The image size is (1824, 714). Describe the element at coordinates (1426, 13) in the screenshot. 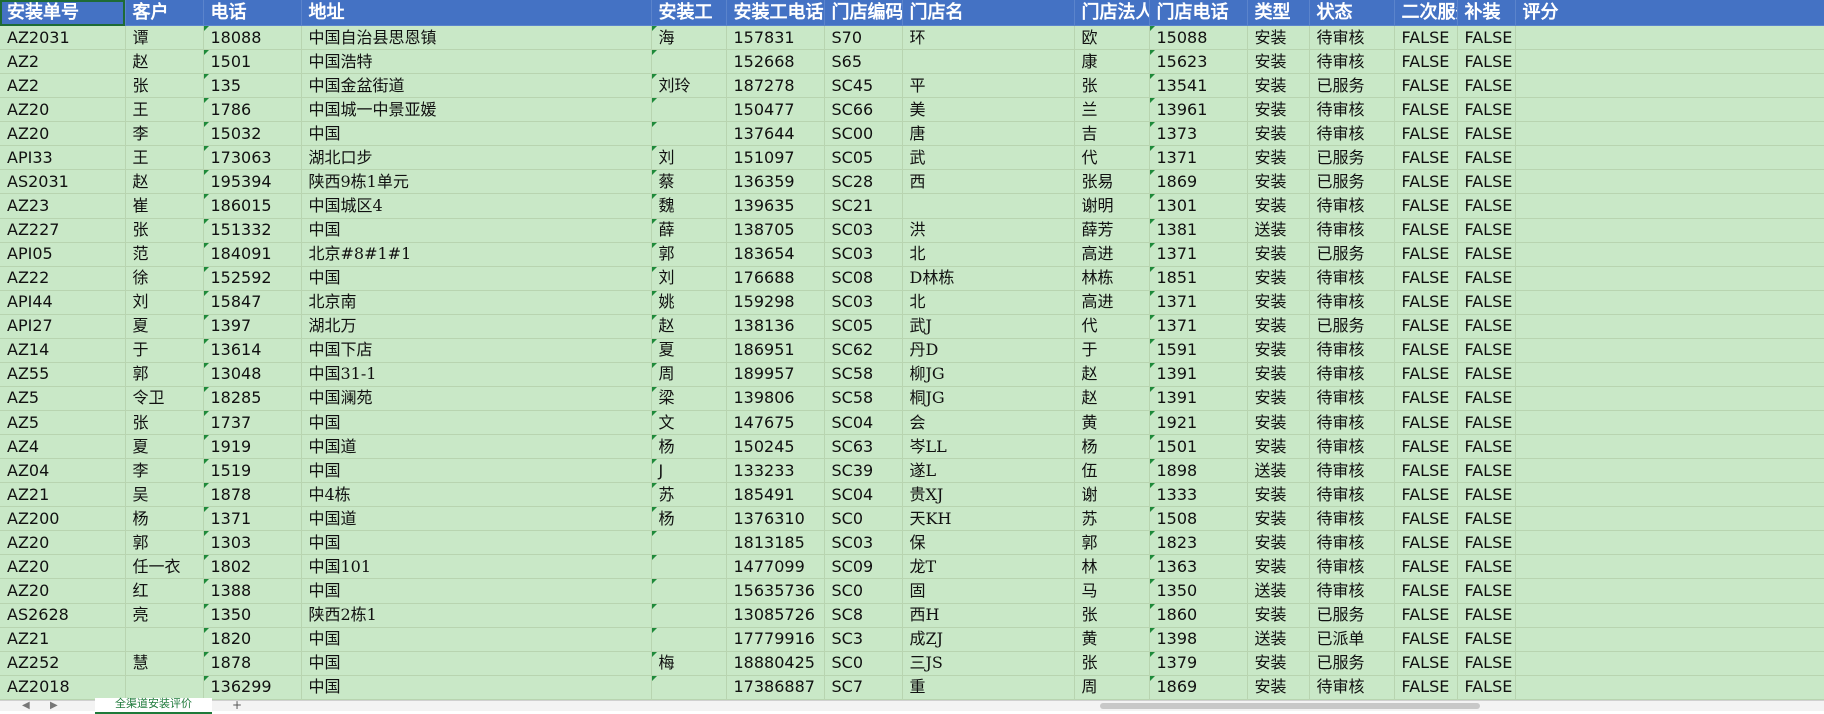

I see `header-second-service: 二次服务` at that location.